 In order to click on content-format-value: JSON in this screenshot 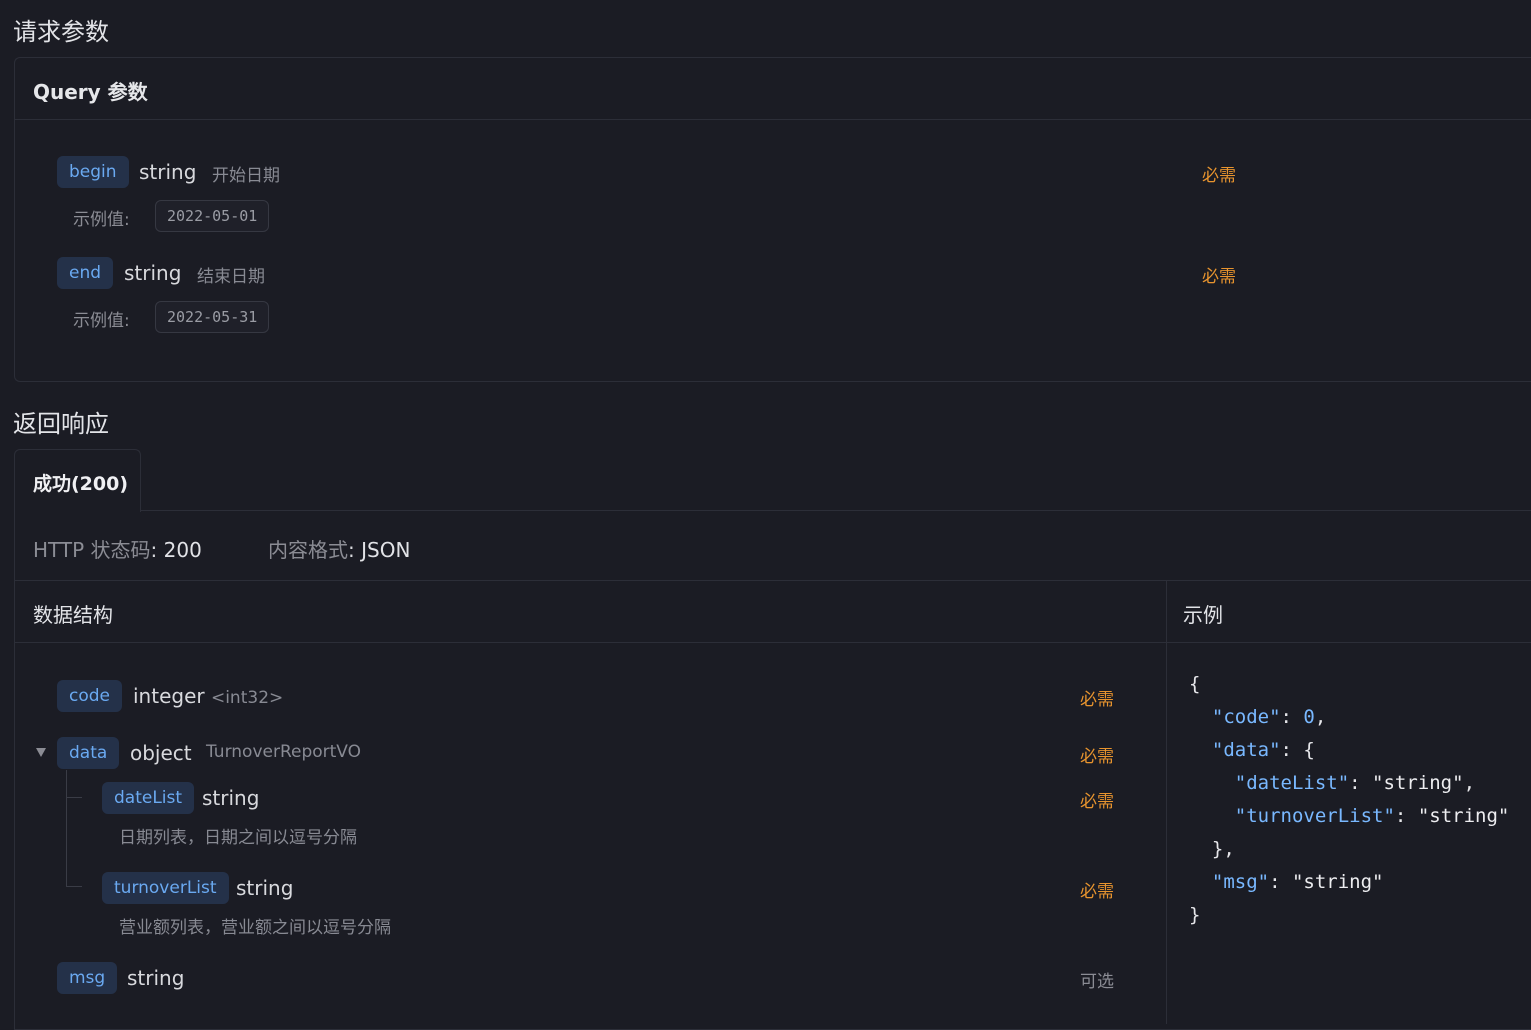, I will do `click(386, 550)`.